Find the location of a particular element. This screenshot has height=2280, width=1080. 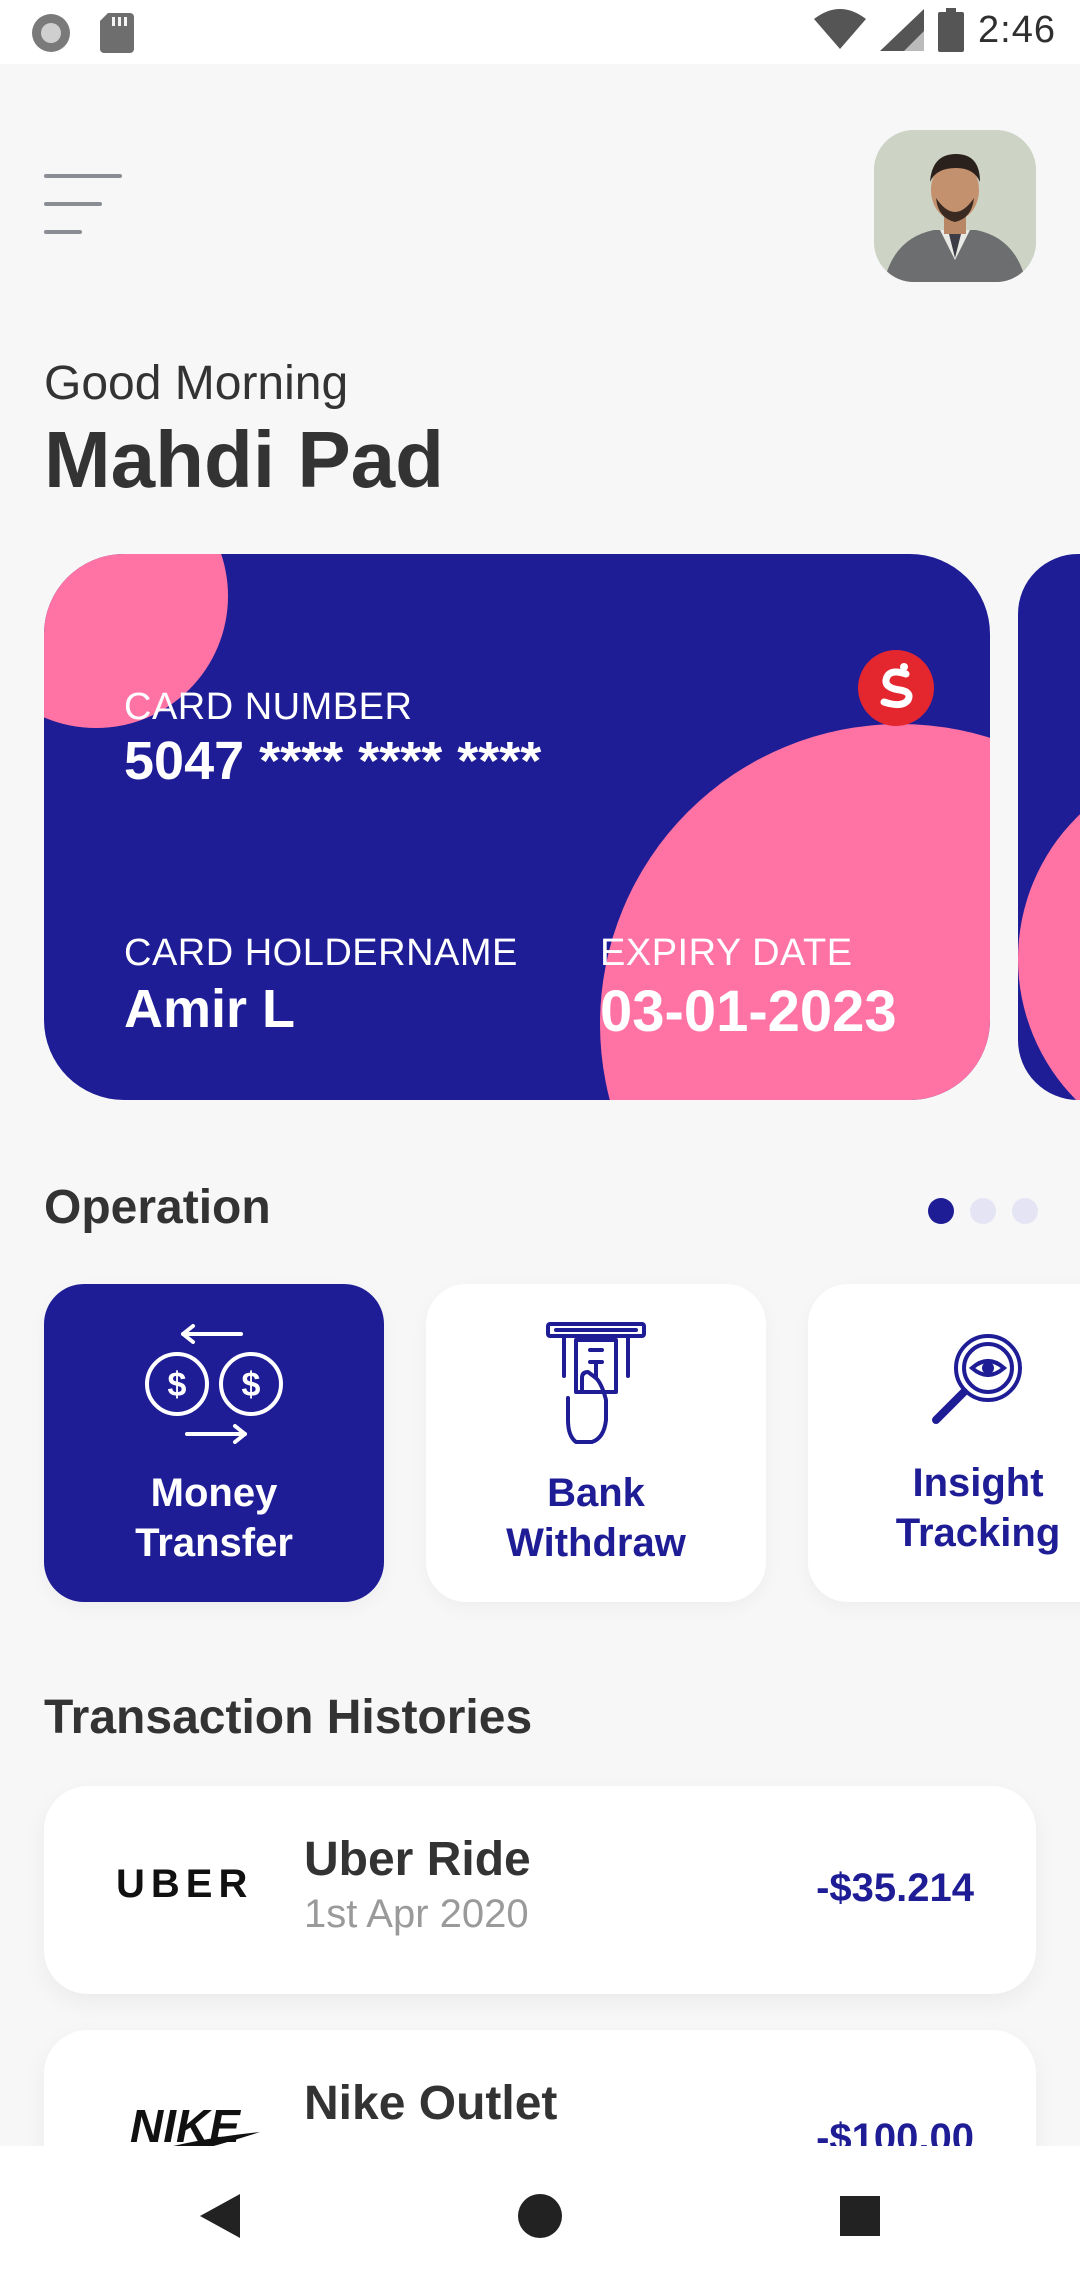

signal-icon is located at coordinates (902, 30).